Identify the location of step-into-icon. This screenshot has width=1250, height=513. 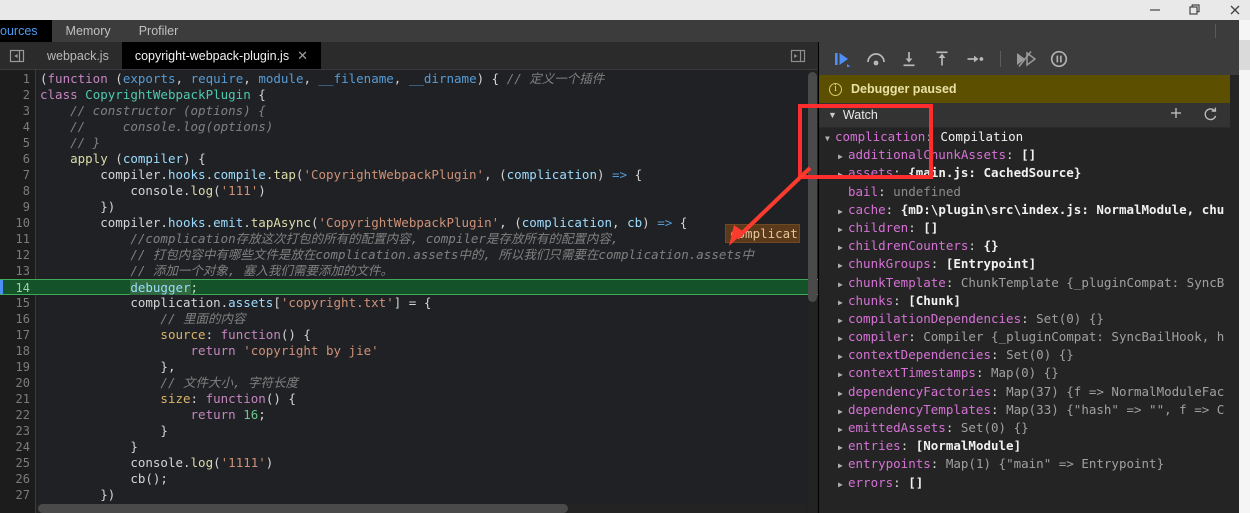
(909, 59).